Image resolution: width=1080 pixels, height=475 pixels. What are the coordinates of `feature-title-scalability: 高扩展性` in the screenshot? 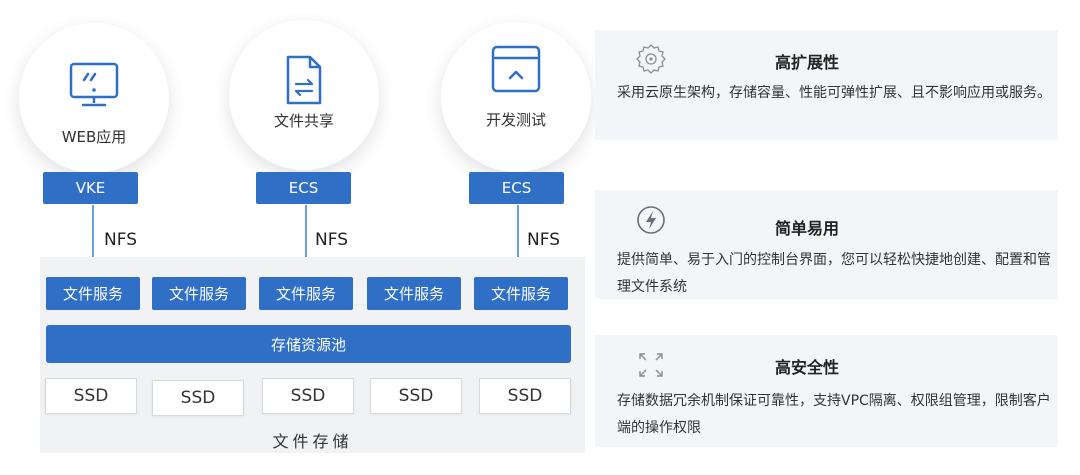 It's located at (807, 62).